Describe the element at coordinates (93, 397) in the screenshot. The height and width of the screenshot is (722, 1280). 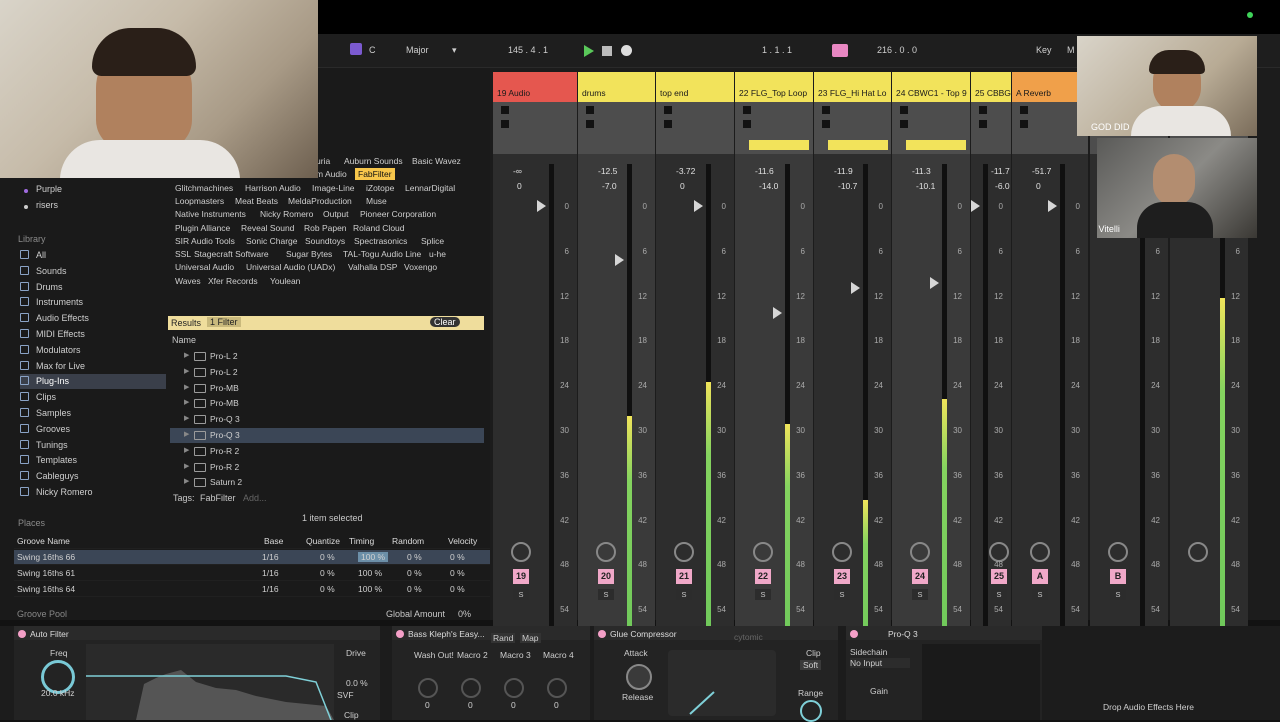
I see `library-item-clips: Clips` at that location.